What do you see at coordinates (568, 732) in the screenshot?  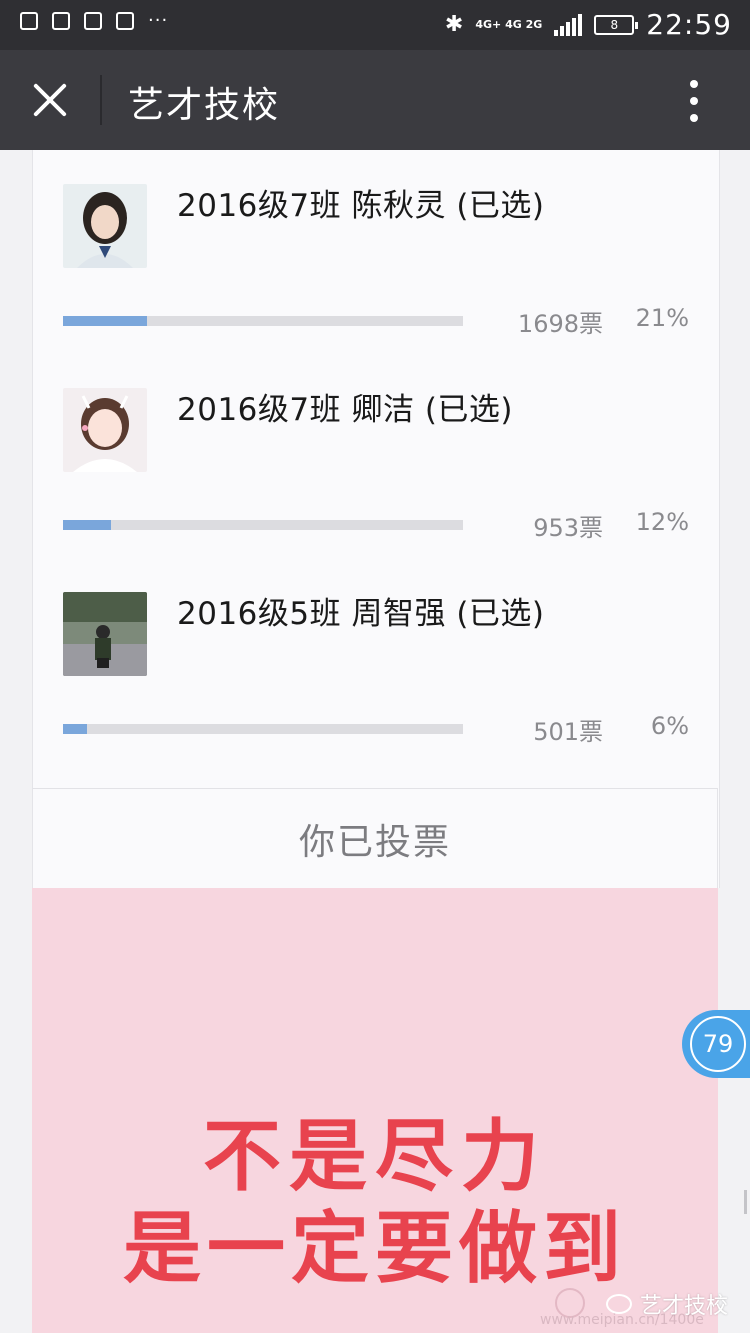 I see `vote-count: 501票` at bounding box center [568, 732].